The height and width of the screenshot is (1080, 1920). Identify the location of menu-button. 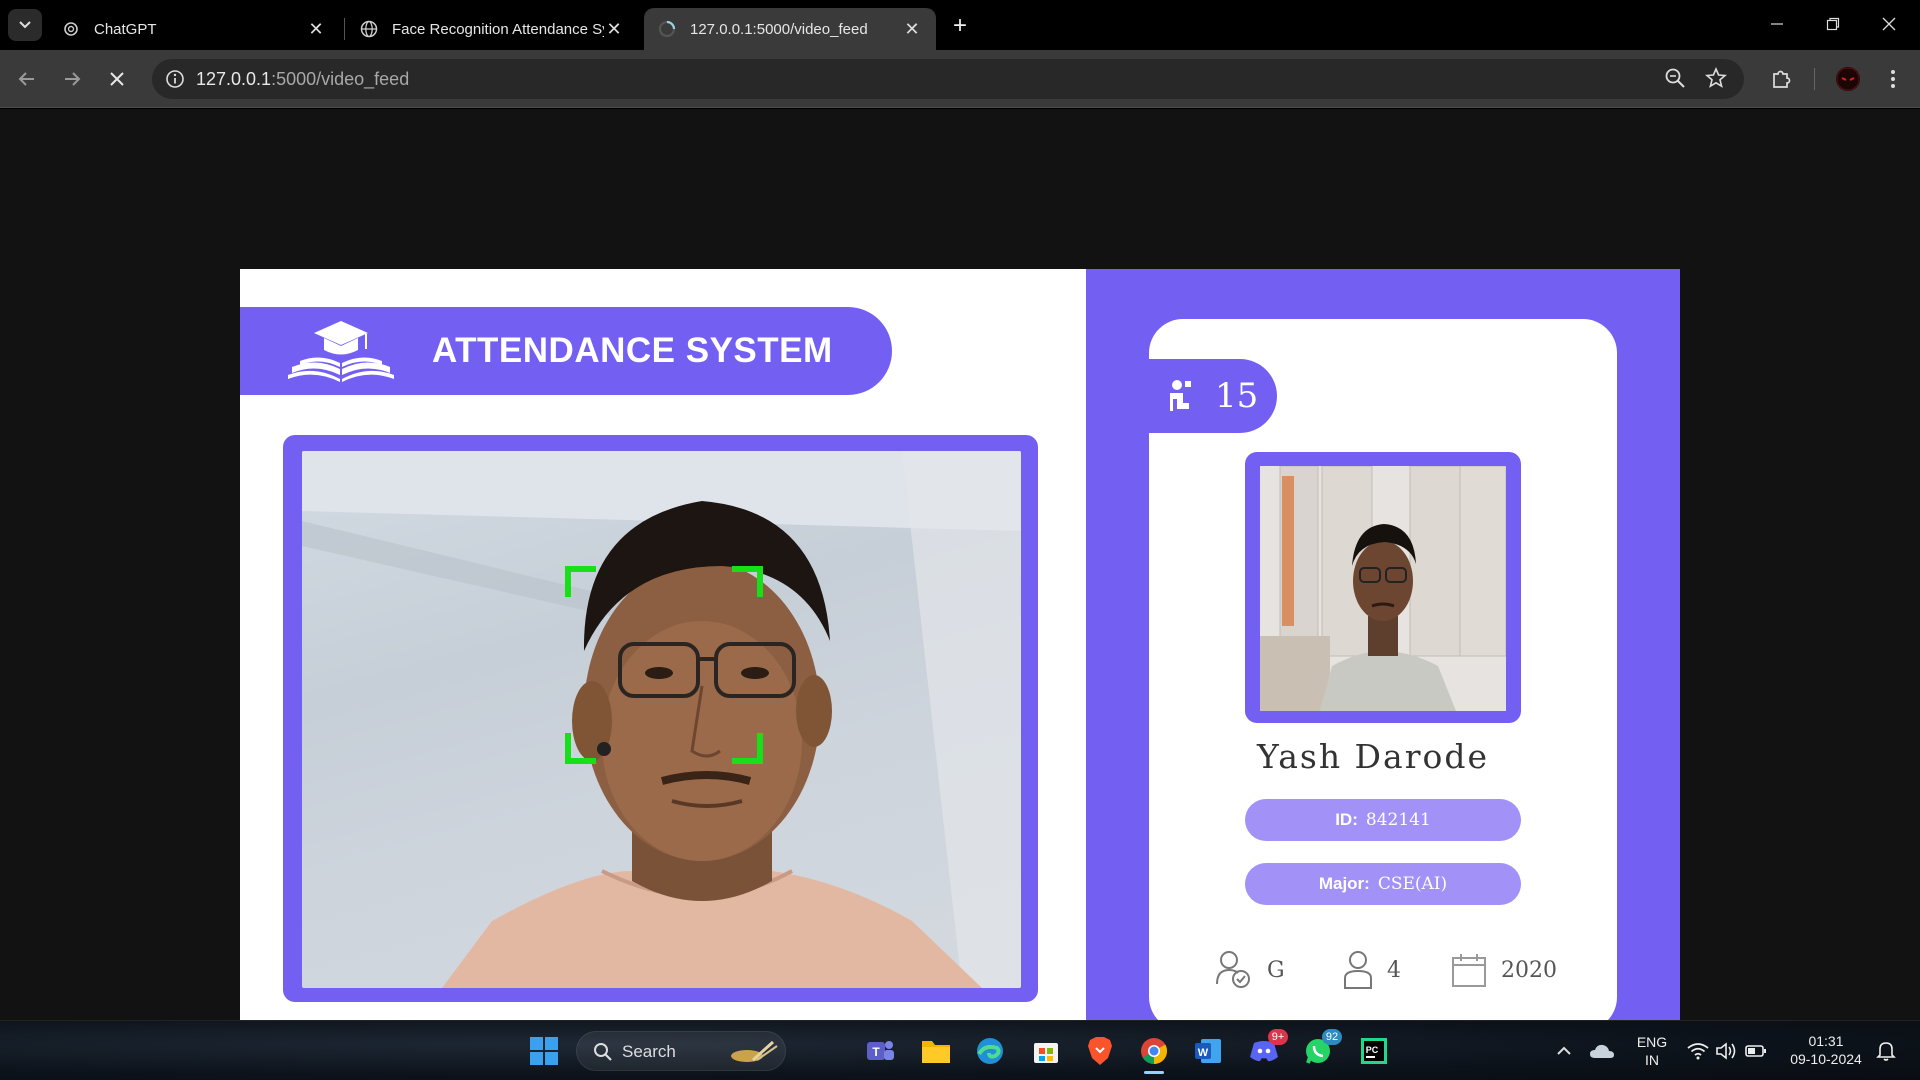
(1893, 79).